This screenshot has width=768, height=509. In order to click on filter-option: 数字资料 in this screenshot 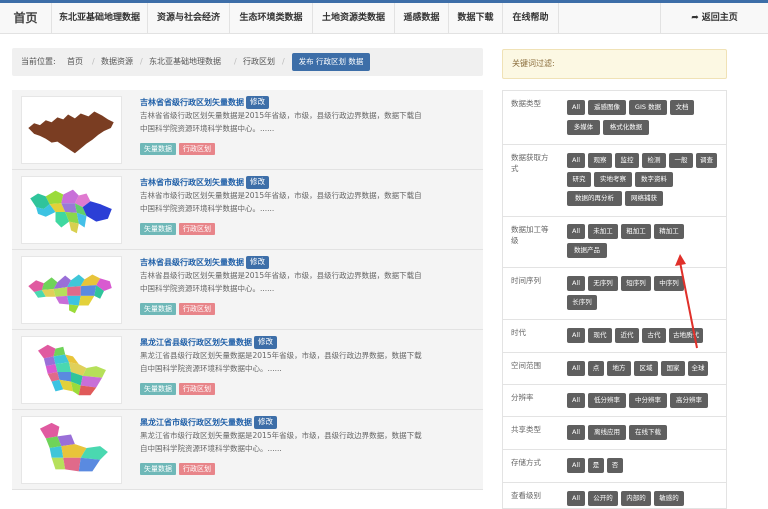, I will do `click(654, 179)`.